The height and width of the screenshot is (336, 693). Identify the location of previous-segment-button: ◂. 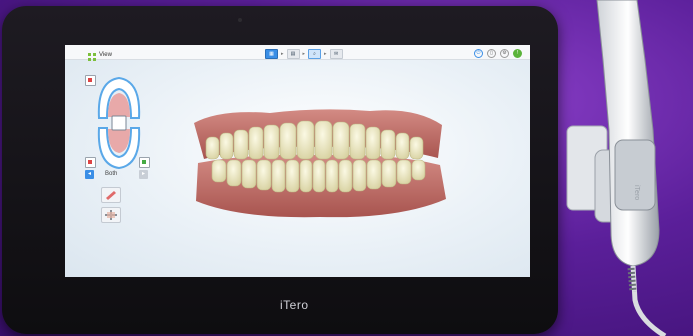
(89, 174).